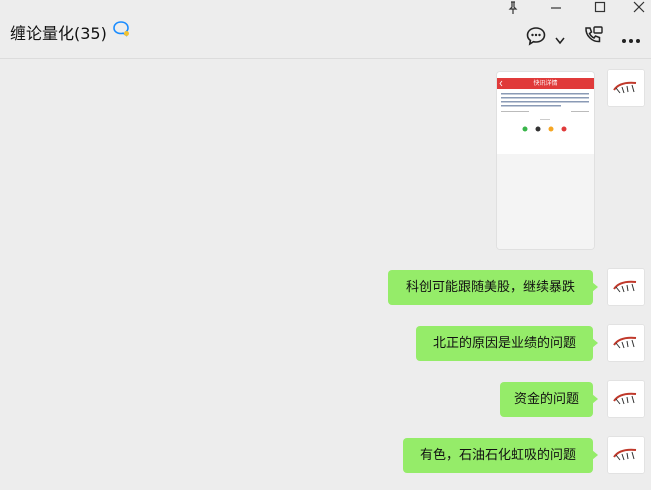 The height and width of the screenshot is (490, 651). I want to click on title-bar: 缠论量化(35), so click(325, 29).